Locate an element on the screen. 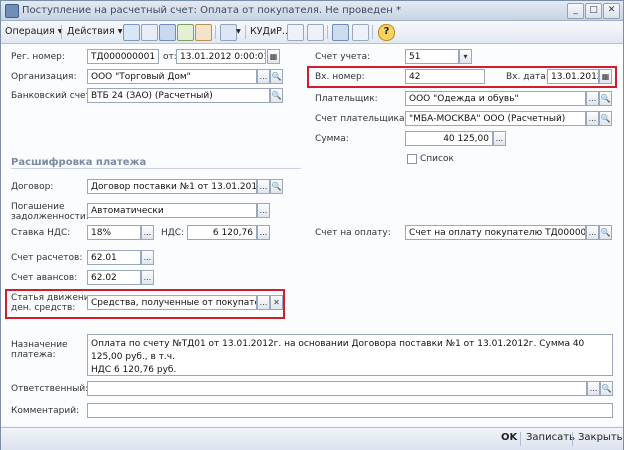  from-date-field: 13.01.2012 0:00:01 is located at coordinates (221, 56).